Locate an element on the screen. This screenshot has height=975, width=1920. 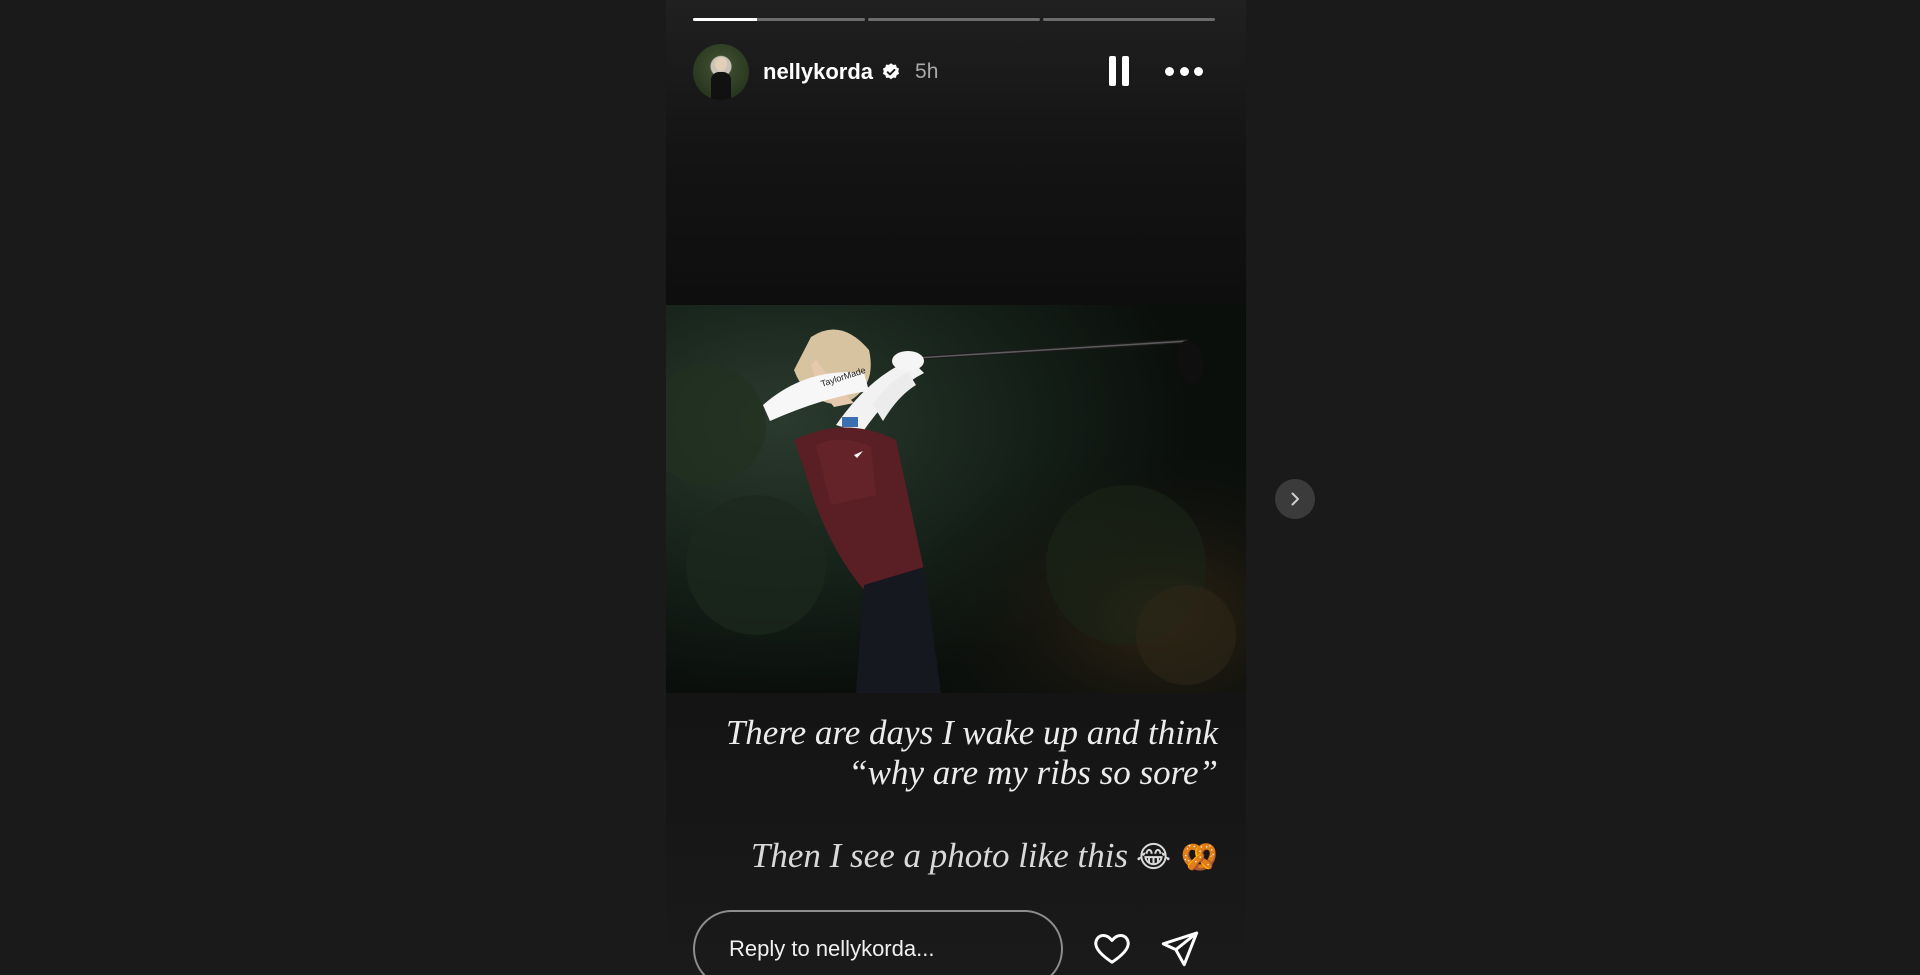
story-photo: TaylorMade is located at coordinates (956, 499).